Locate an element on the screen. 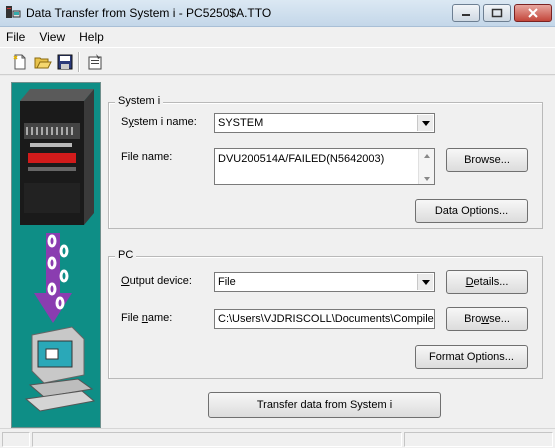 This screenshot has width=555, height=448. app-icon is located at coordinates (13, 12).